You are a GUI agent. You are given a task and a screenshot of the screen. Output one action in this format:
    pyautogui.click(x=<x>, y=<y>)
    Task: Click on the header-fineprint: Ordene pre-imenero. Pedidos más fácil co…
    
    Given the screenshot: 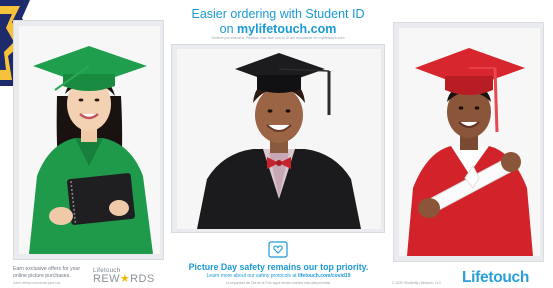 What is the action you would take?
    pyautogui.click(x=278, y=38)
    